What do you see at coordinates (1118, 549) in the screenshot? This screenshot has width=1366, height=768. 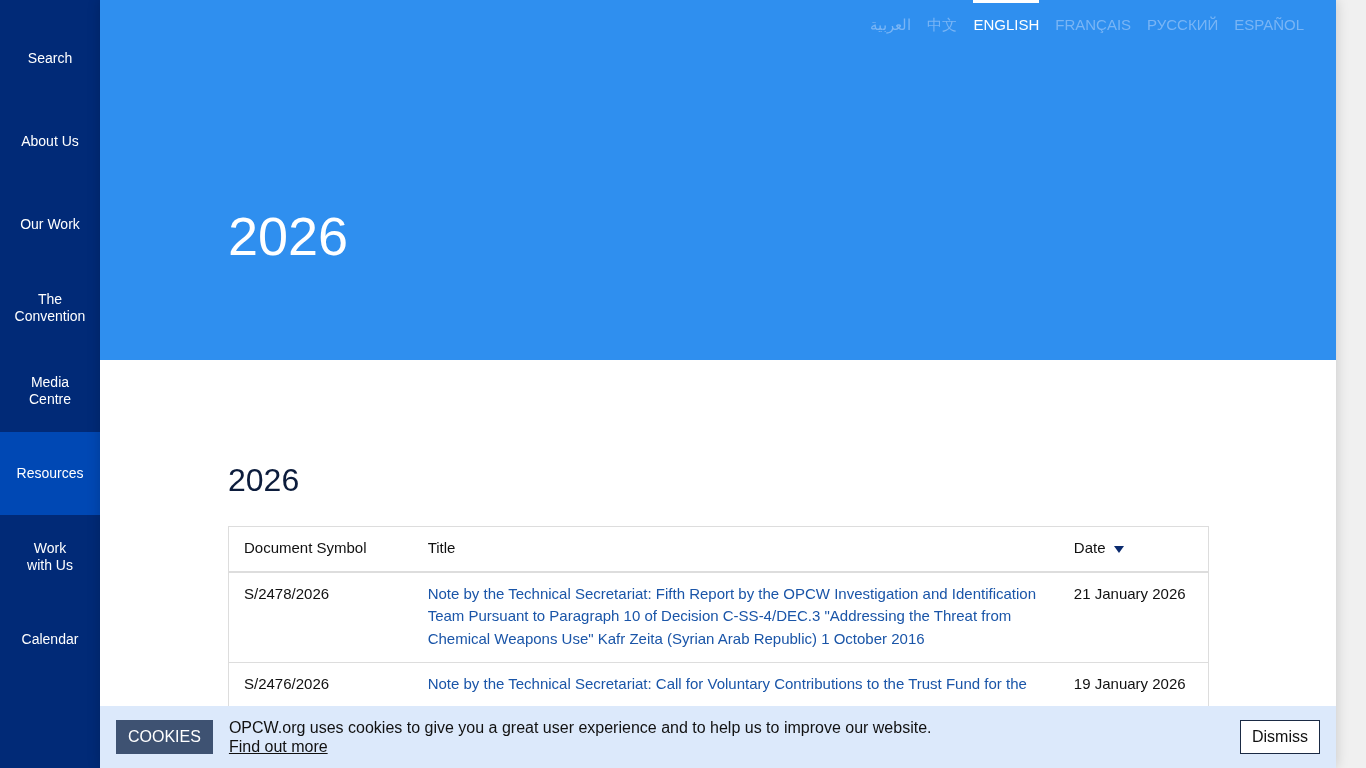 I see `sort-down-icon` at bounding box center [1118, 549].